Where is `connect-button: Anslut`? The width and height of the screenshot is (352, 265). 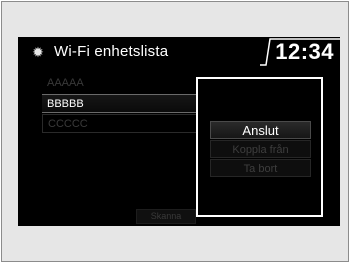 connect-button: Anslut is located at coordinates (260, 130).